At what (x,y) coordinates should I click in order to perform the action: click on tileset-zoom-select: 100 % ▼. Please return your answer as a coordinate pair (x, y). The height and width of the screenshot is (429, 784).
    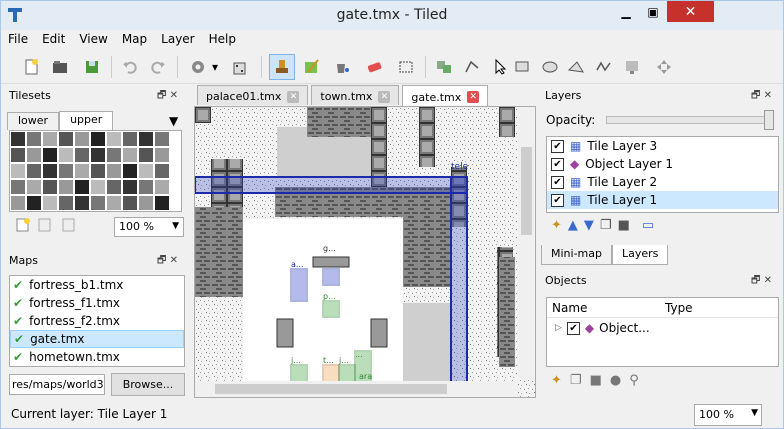
    Looking at the image, I should click on (149, 227).